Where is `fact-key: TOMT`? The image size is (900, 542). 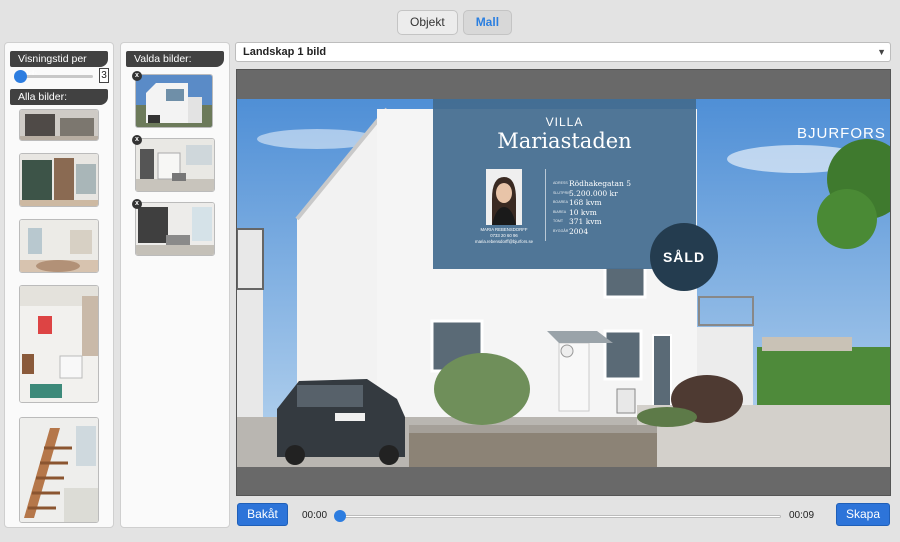 fact-key: TOMT is located at coordinates (558, 221).